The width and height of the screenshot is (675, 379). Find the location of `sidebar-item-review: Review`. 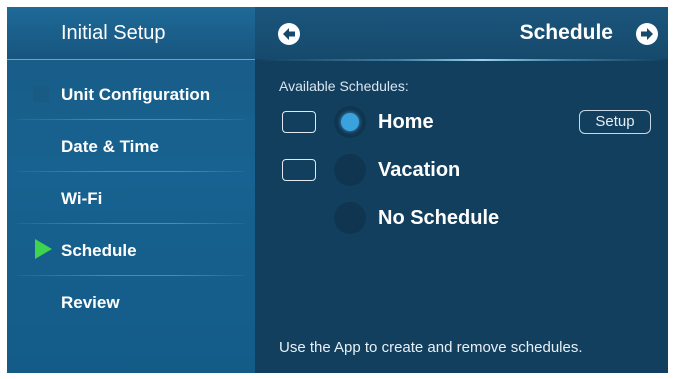

sidebar-item-review: Review is located at coordinates (131, 302).